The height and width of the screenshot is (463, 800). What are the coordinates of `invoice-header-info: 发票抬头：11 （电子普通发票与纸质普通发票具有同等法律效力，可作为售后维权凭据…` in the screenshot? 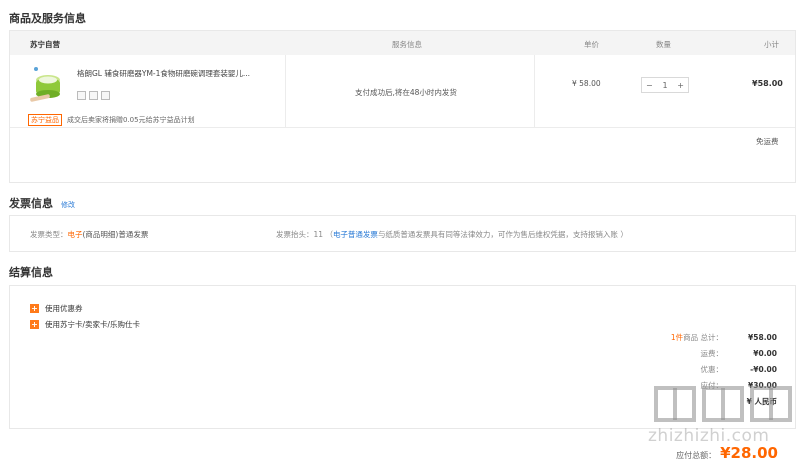 It's located at (452, 234).